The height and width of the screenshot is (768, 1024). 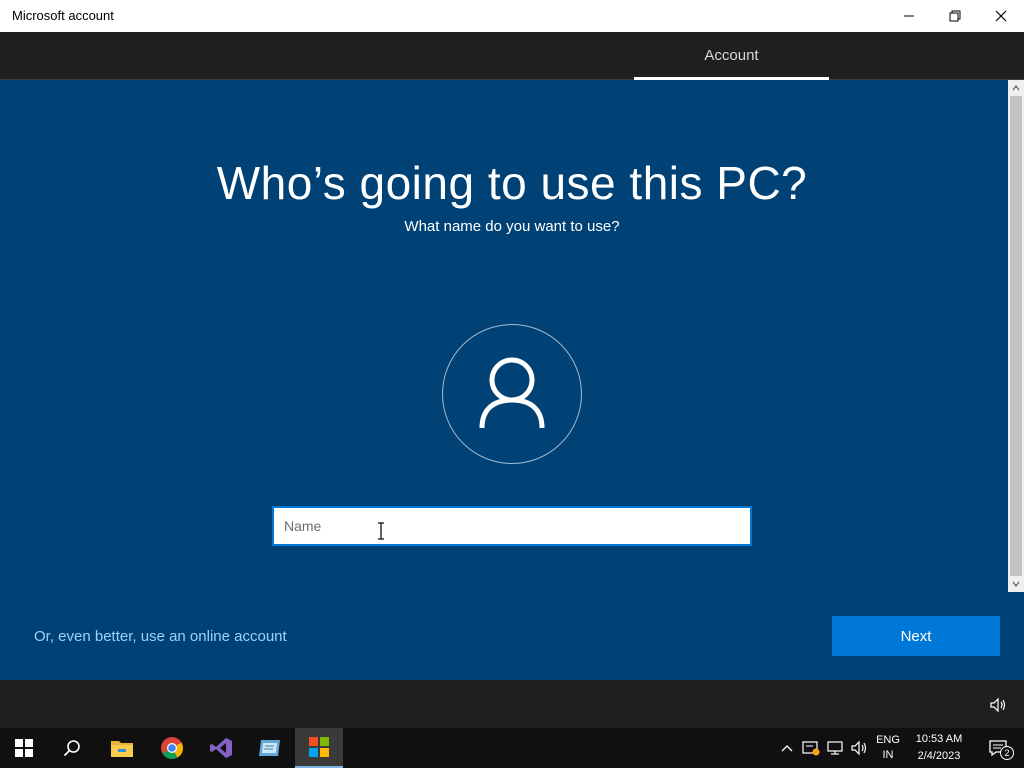 I want to click on user-icon, so click(x=512, y=393).